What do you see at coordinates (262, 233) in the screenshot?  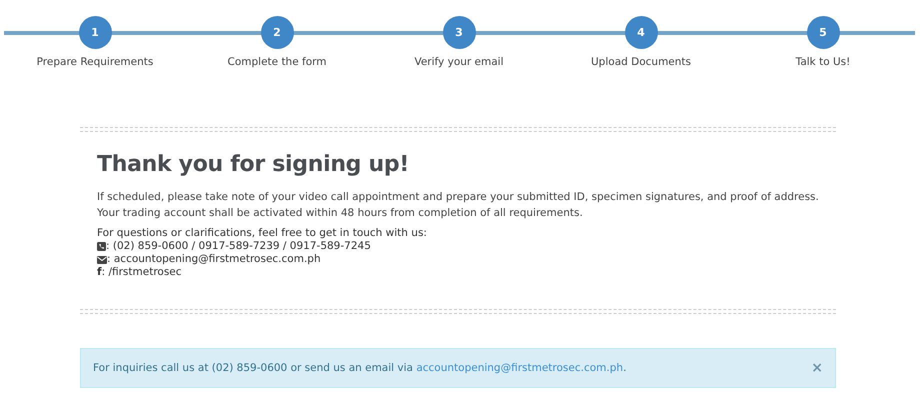 I see `contact-intro: For questions or clarifications, feel free to get in touch with us:` at bounding box center [262, 233].